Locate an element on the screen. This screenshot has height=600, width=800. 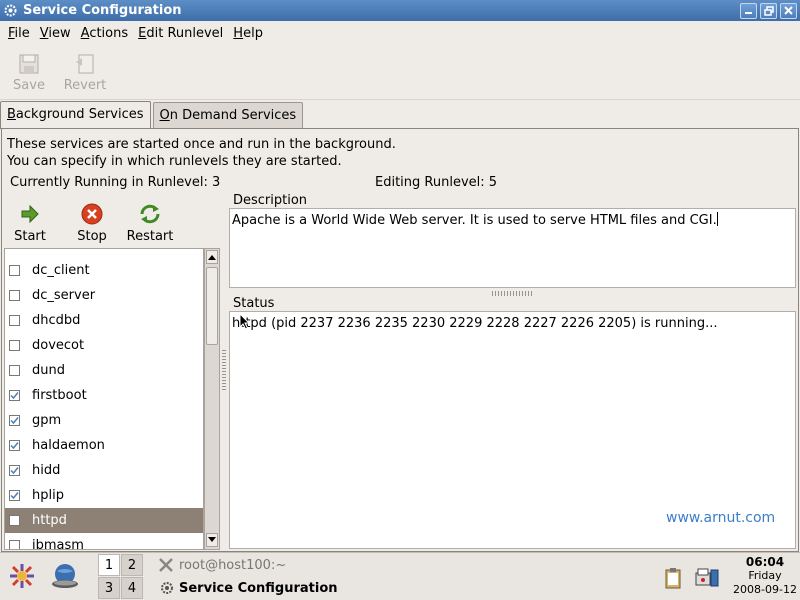
clock-date: 2008-09-12 is located at coordinates (765, 589).